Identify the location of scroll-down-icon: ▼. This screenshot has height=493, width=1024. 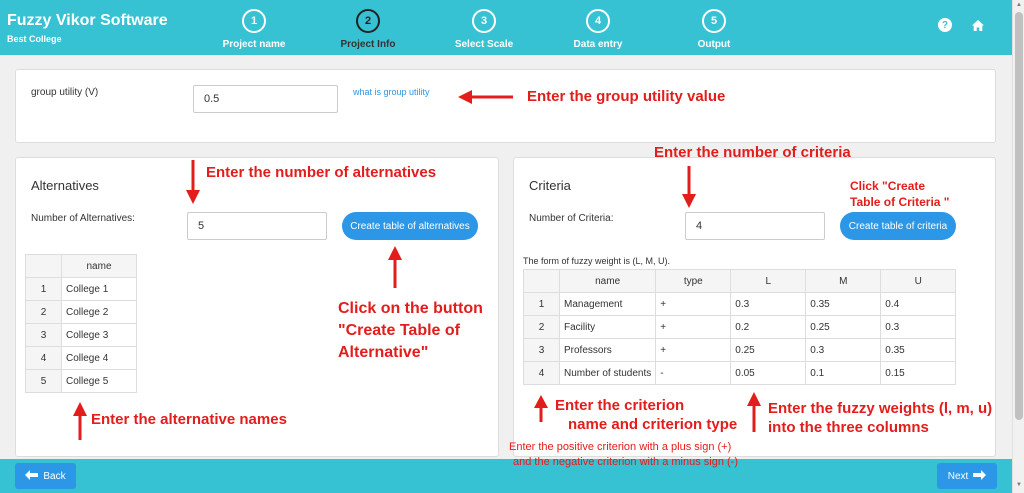
(1019, 485).